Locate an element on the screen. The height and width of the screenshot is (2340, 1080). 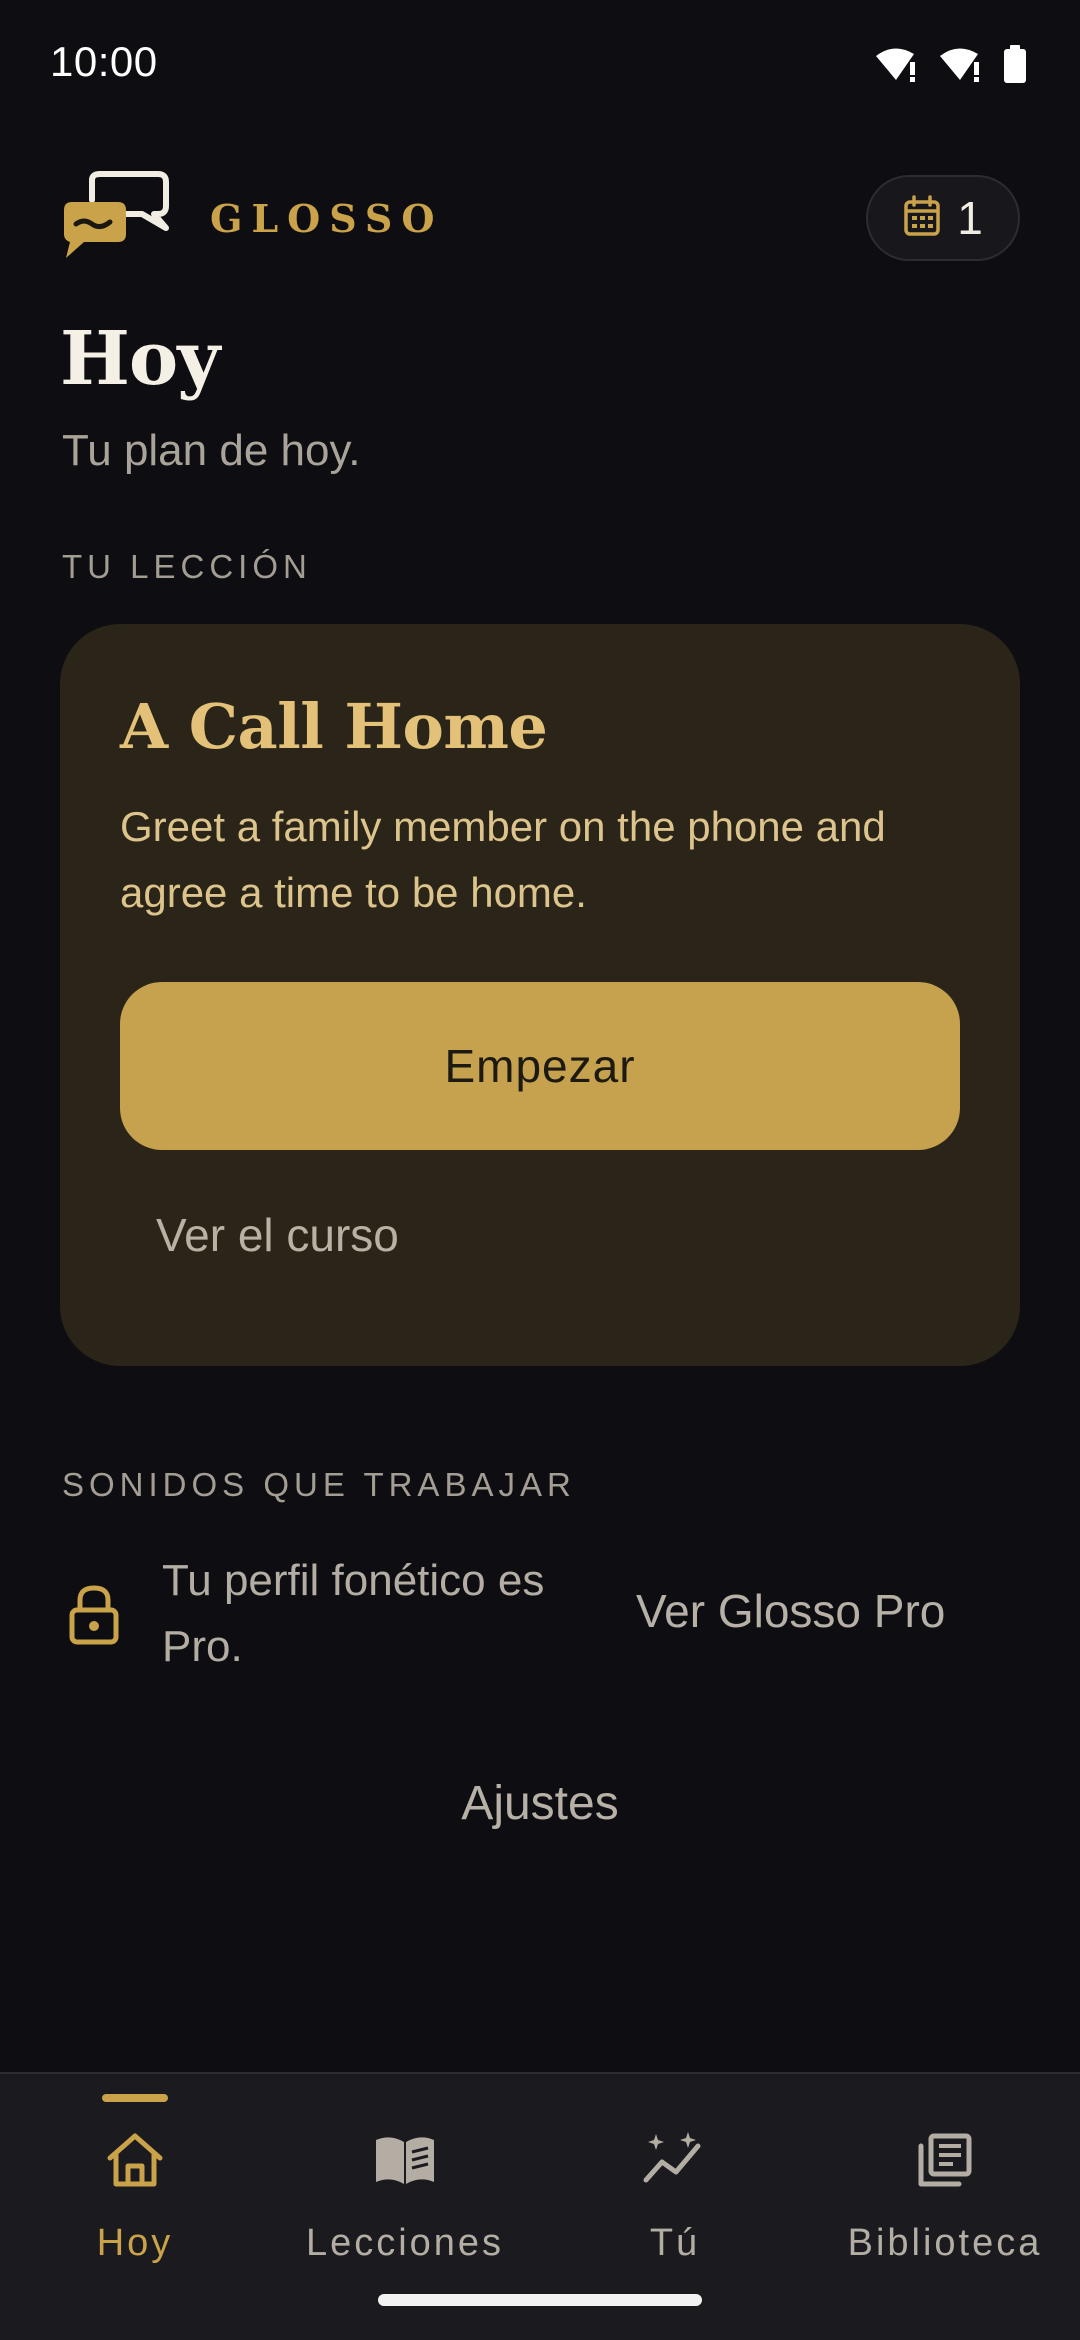
nav-label-biblioteca: Biblioteca is located at coordinates (945, 2243).